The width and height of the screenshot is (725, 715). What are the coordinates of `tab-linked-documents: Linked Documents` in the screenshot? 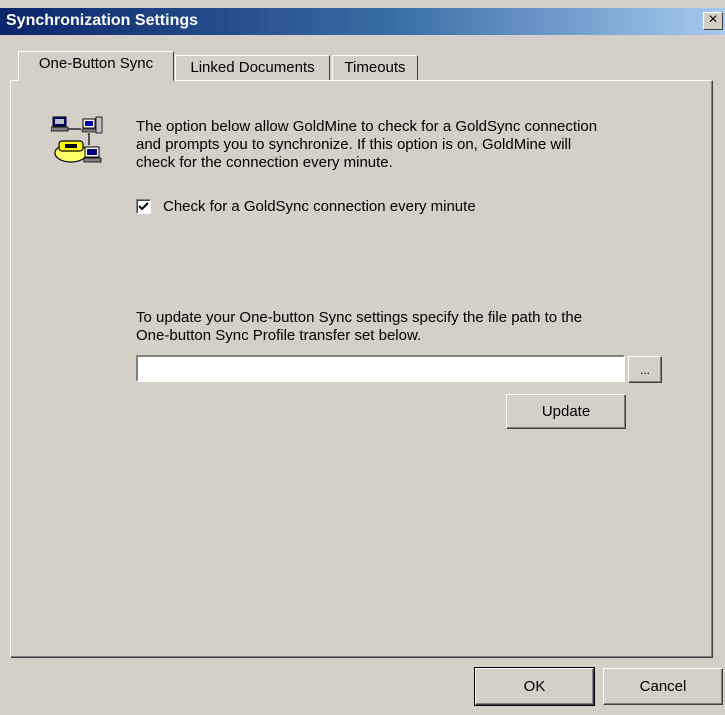 It's located at (252, 68).